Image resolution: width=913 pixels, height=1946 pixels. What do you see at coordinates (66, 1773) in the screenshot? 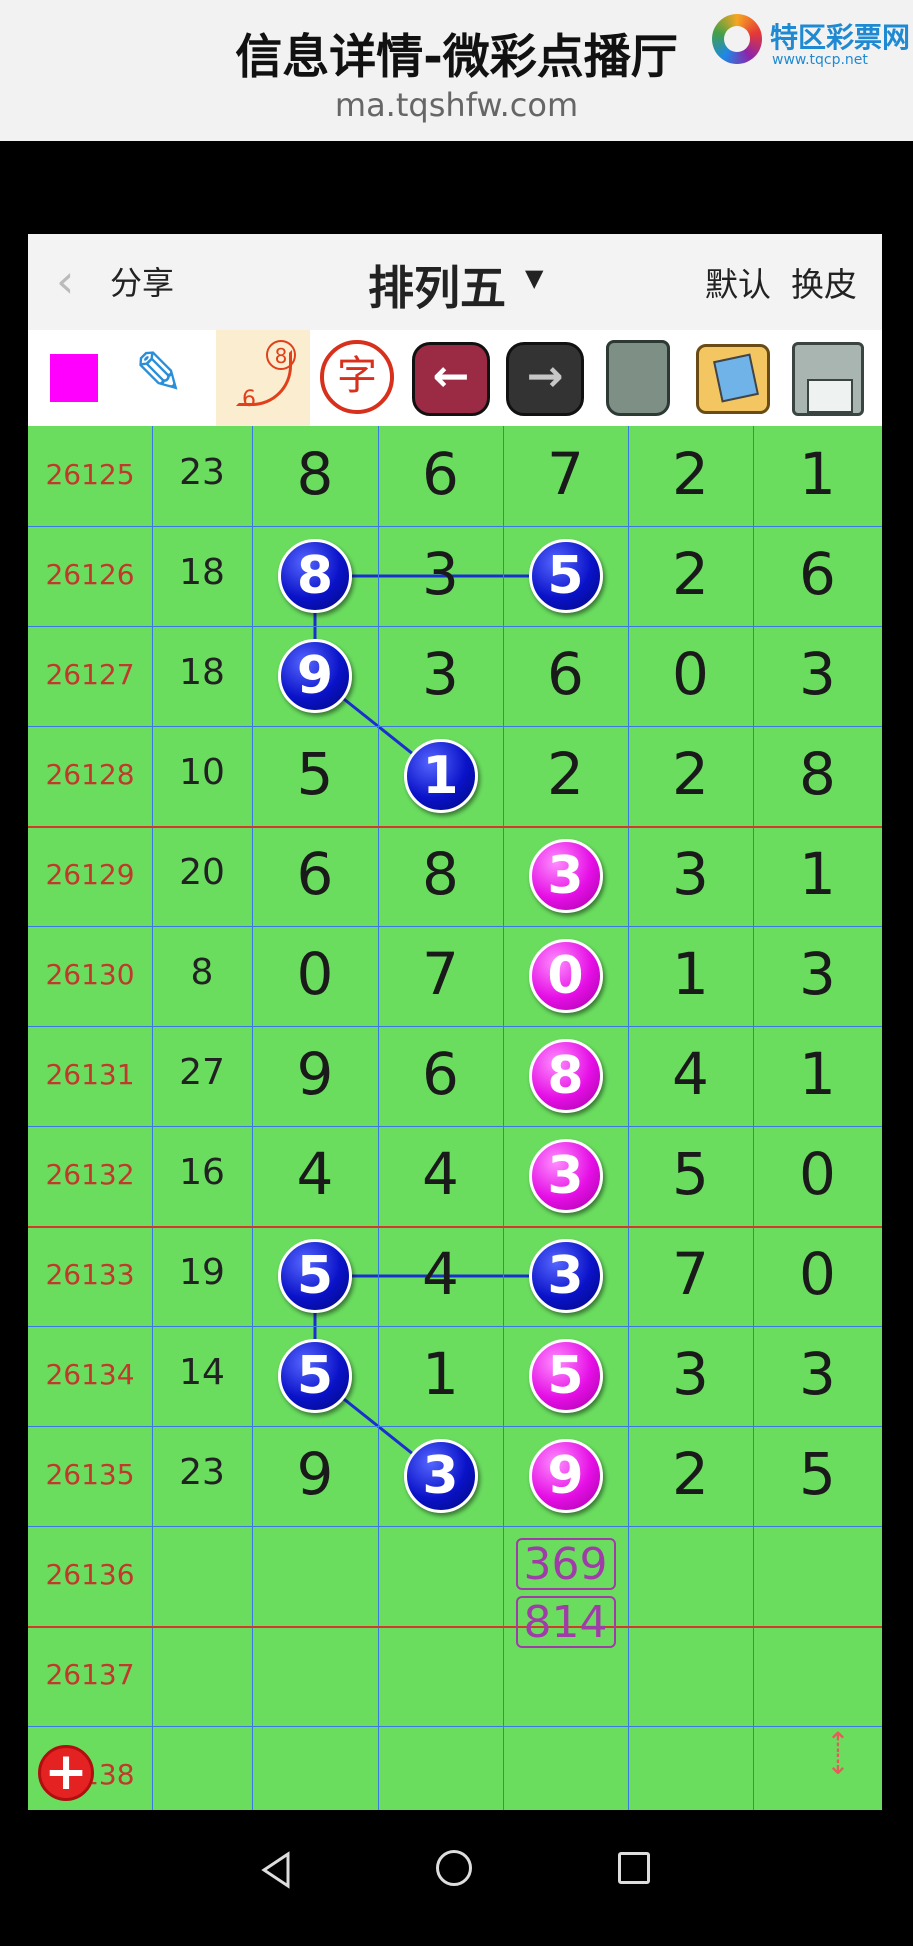
I see `add-row-button: +` at bounding box center [66, 1773].